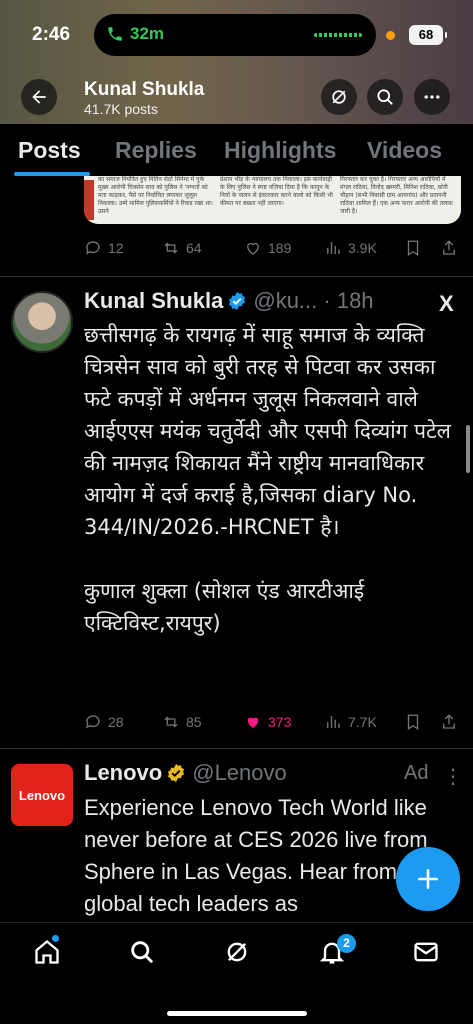 The height and width of the screenshot is (1024, 473). What do you see at coordinates (346, 943) in the screenshot?
I see `notifications-badge: 2` at bounding box center [346, 943].